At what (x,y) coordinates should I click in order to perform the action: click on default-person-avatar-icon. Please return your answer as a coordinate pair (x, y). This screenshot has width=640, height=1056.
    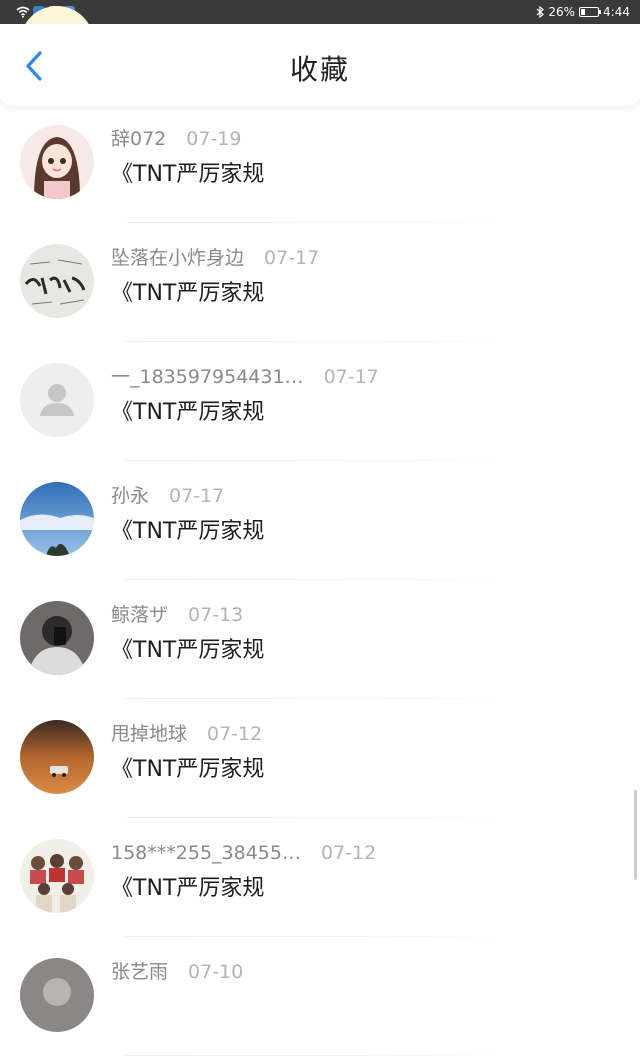
    Looking at the image, I should click on (57, 400).